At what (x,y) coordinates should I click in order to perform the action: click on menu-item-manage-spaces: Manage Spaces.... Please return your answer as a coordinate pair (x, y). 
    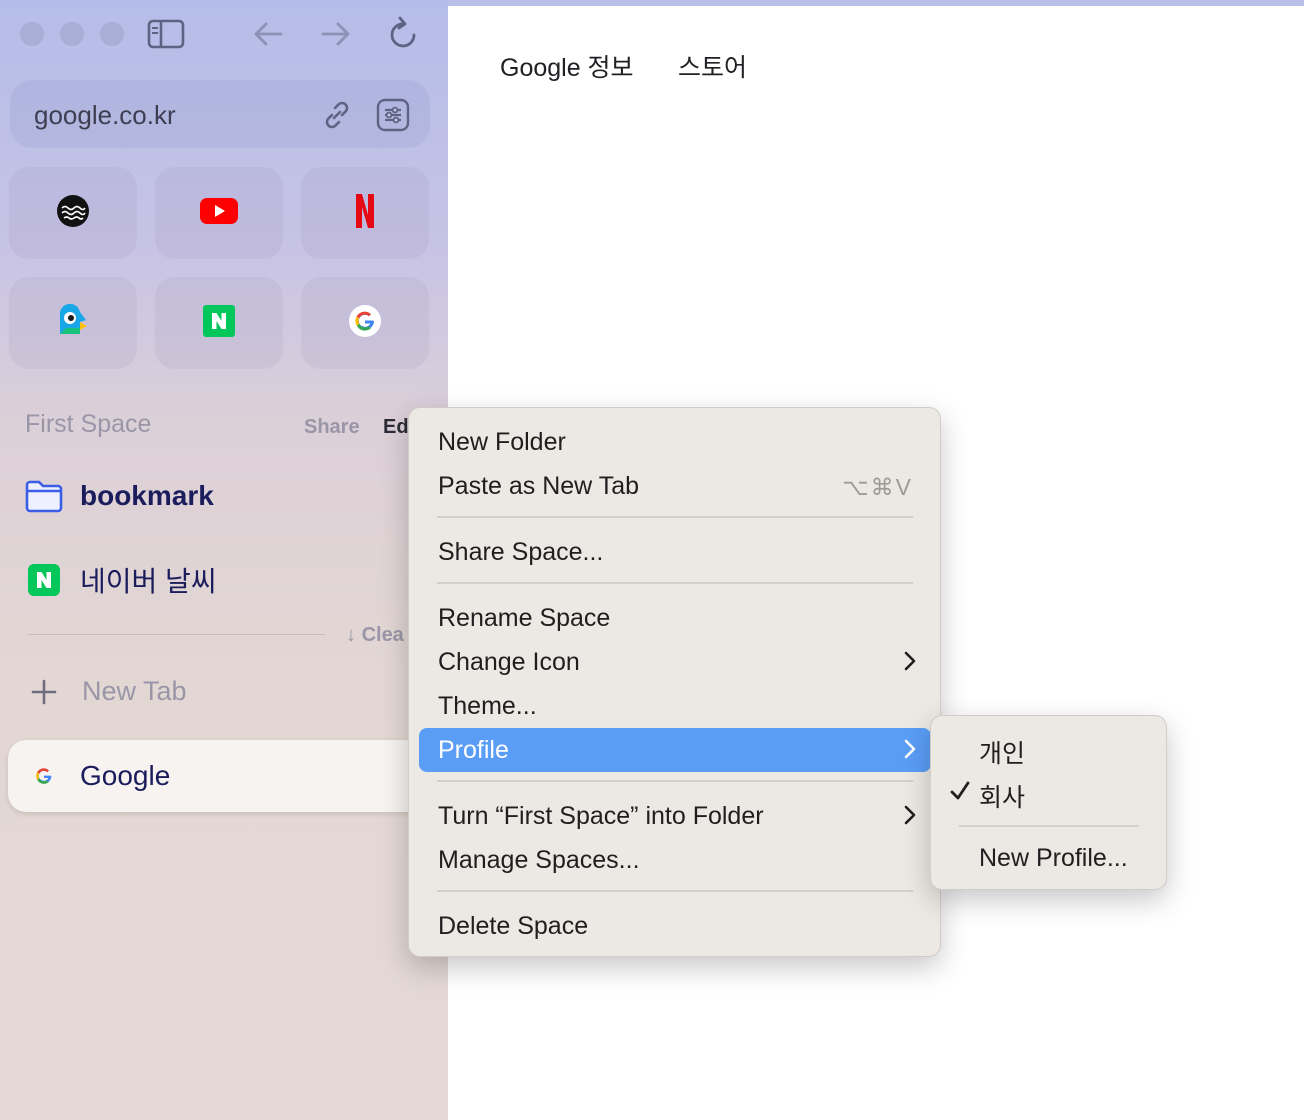
    Looking at the image, I should click on (675, 860).